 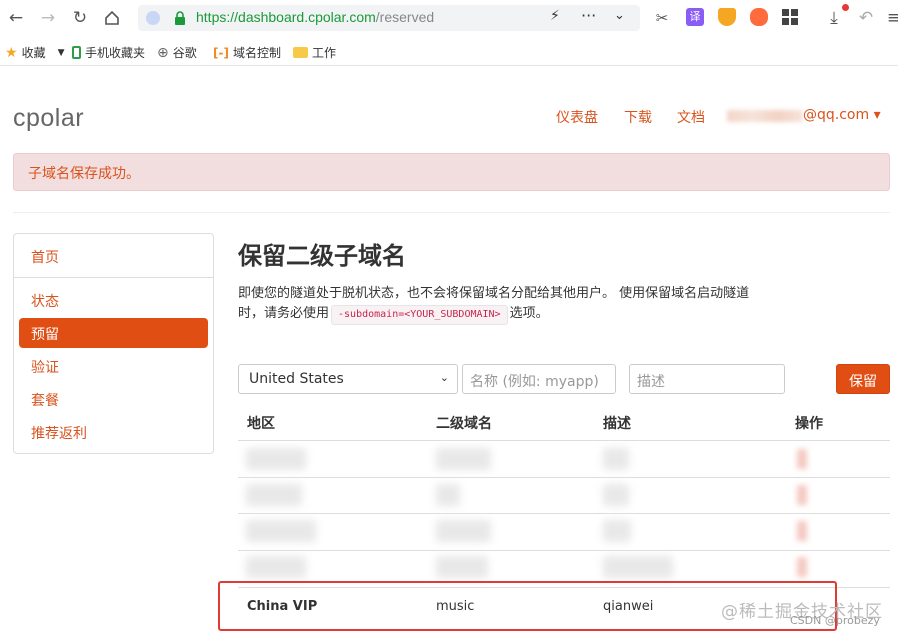 I want to click on download-icon: ⤓, so click(x=834, y=18).